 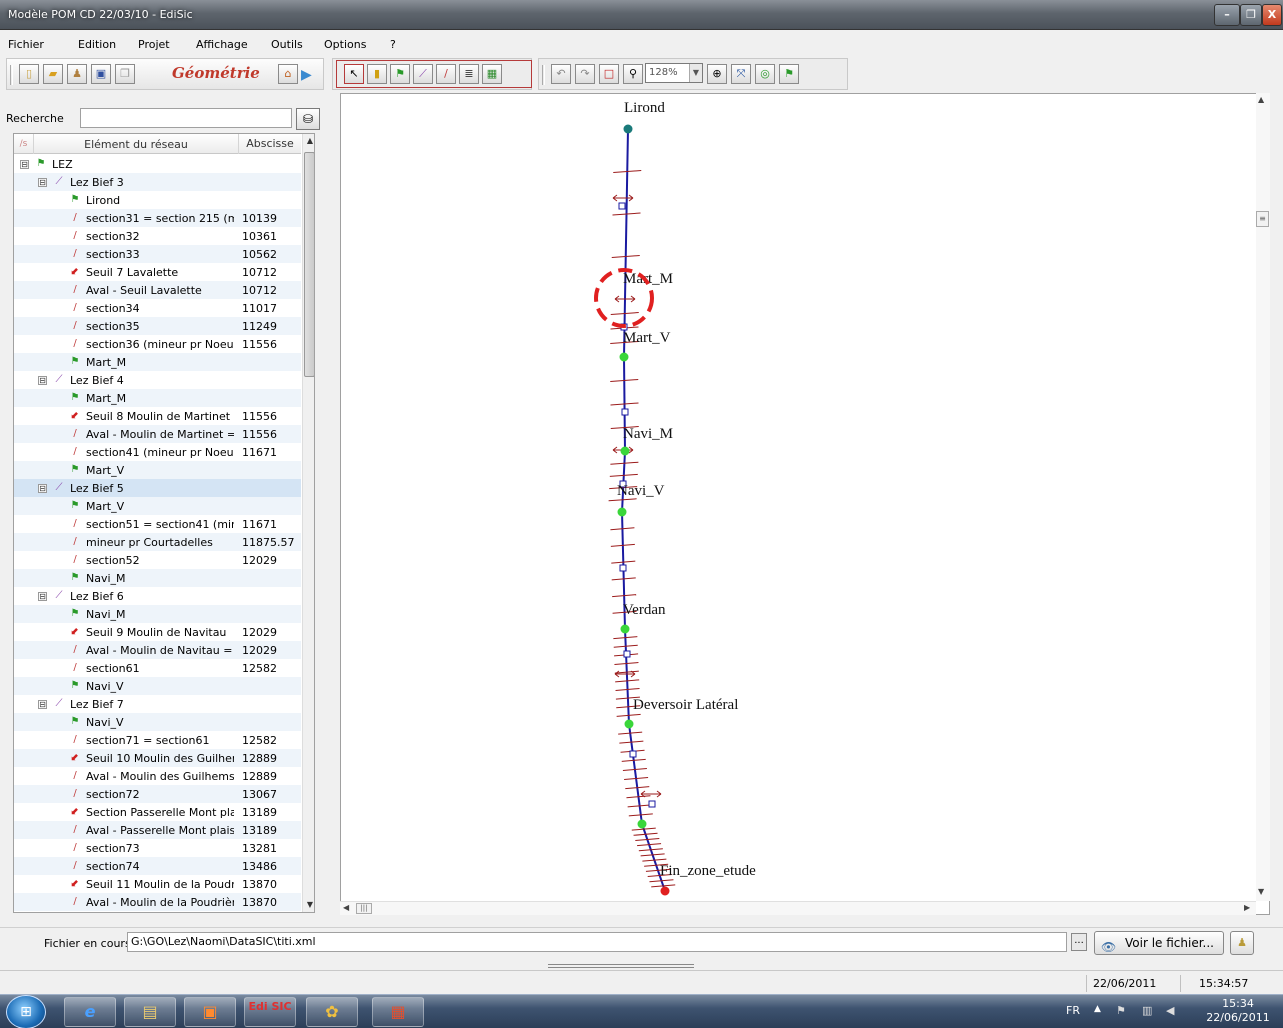 What do you see at coordinates (157, 236) in the screenshot?
I see `tree-row: / section32 10361` at bounding box center [157, 236].